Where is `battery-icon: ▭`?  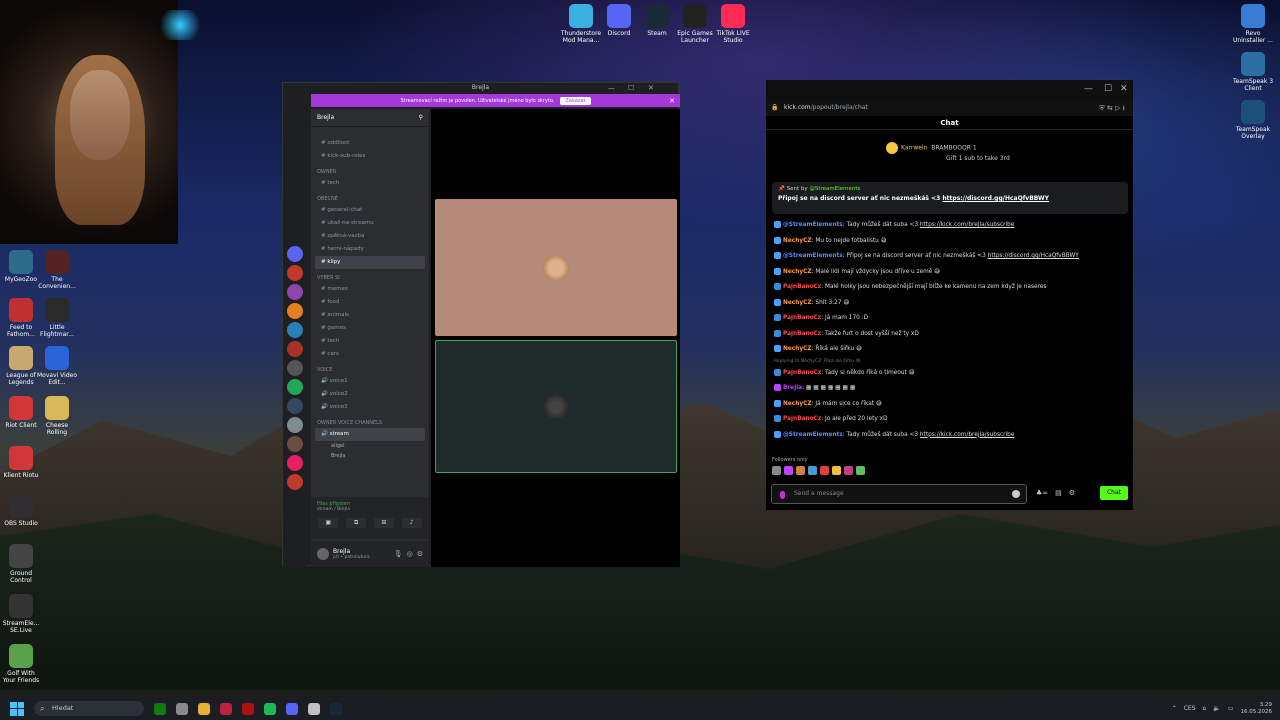
battery-icon: ▭ is located at coordinates (1231, 708).